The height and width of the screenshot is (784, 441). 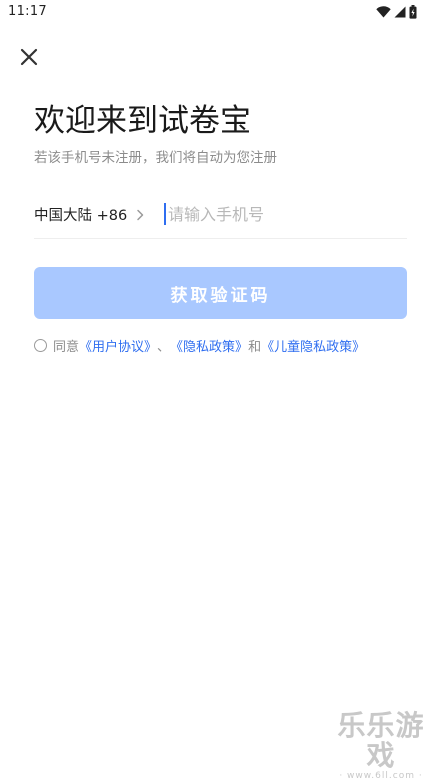 I want to click on signal-icon, so click(x=400, y=12).